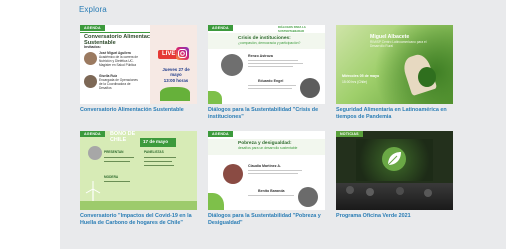  I want to click on section-title: Explora, so click(93, 9).